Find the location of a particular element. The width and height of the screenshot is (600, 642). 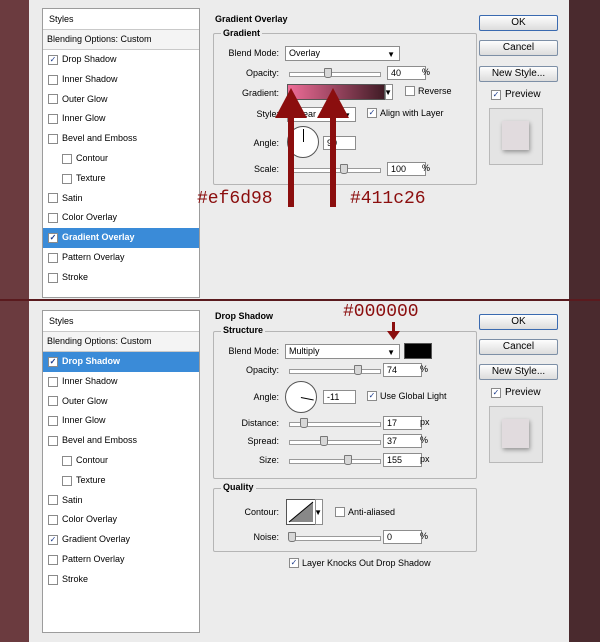

annotation-shadow-color: #000000 is located at coordinates (381, 312).